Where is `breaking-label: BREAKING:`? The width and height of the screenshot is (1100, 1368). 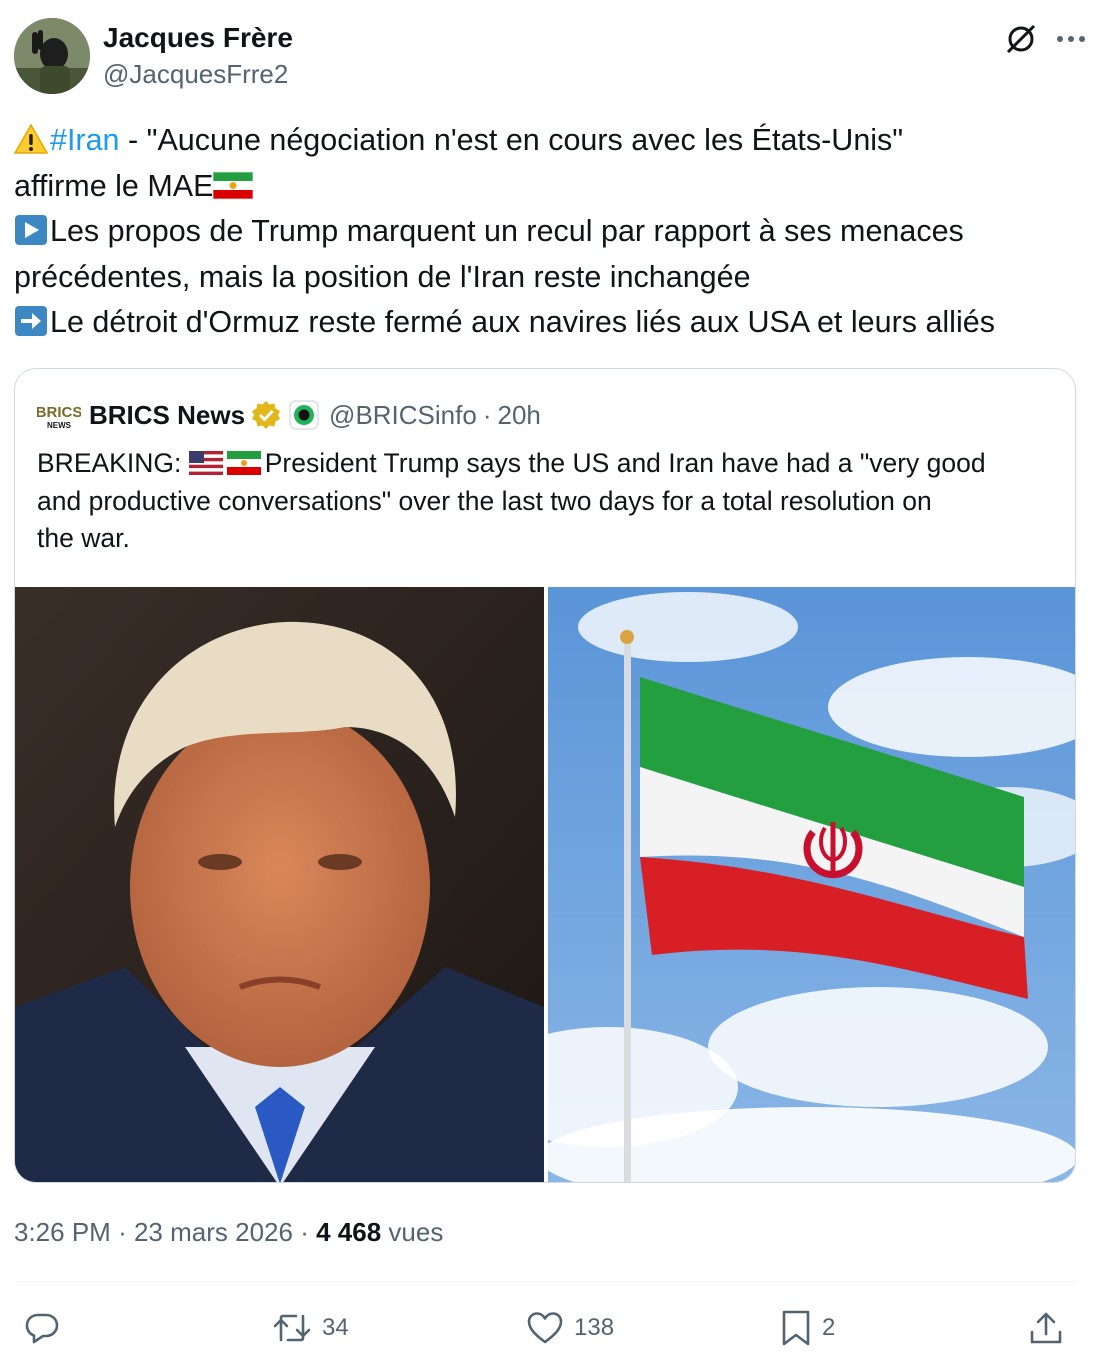 breaking-label: BREAKING: is located at coordinates (109, 463).